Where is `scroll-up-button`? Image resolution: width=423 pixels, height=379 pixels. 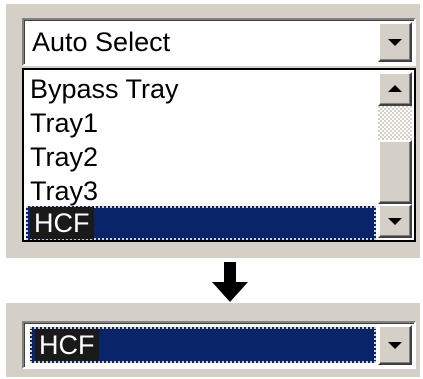 scroll-up-button is located at coordinates (395, 89).